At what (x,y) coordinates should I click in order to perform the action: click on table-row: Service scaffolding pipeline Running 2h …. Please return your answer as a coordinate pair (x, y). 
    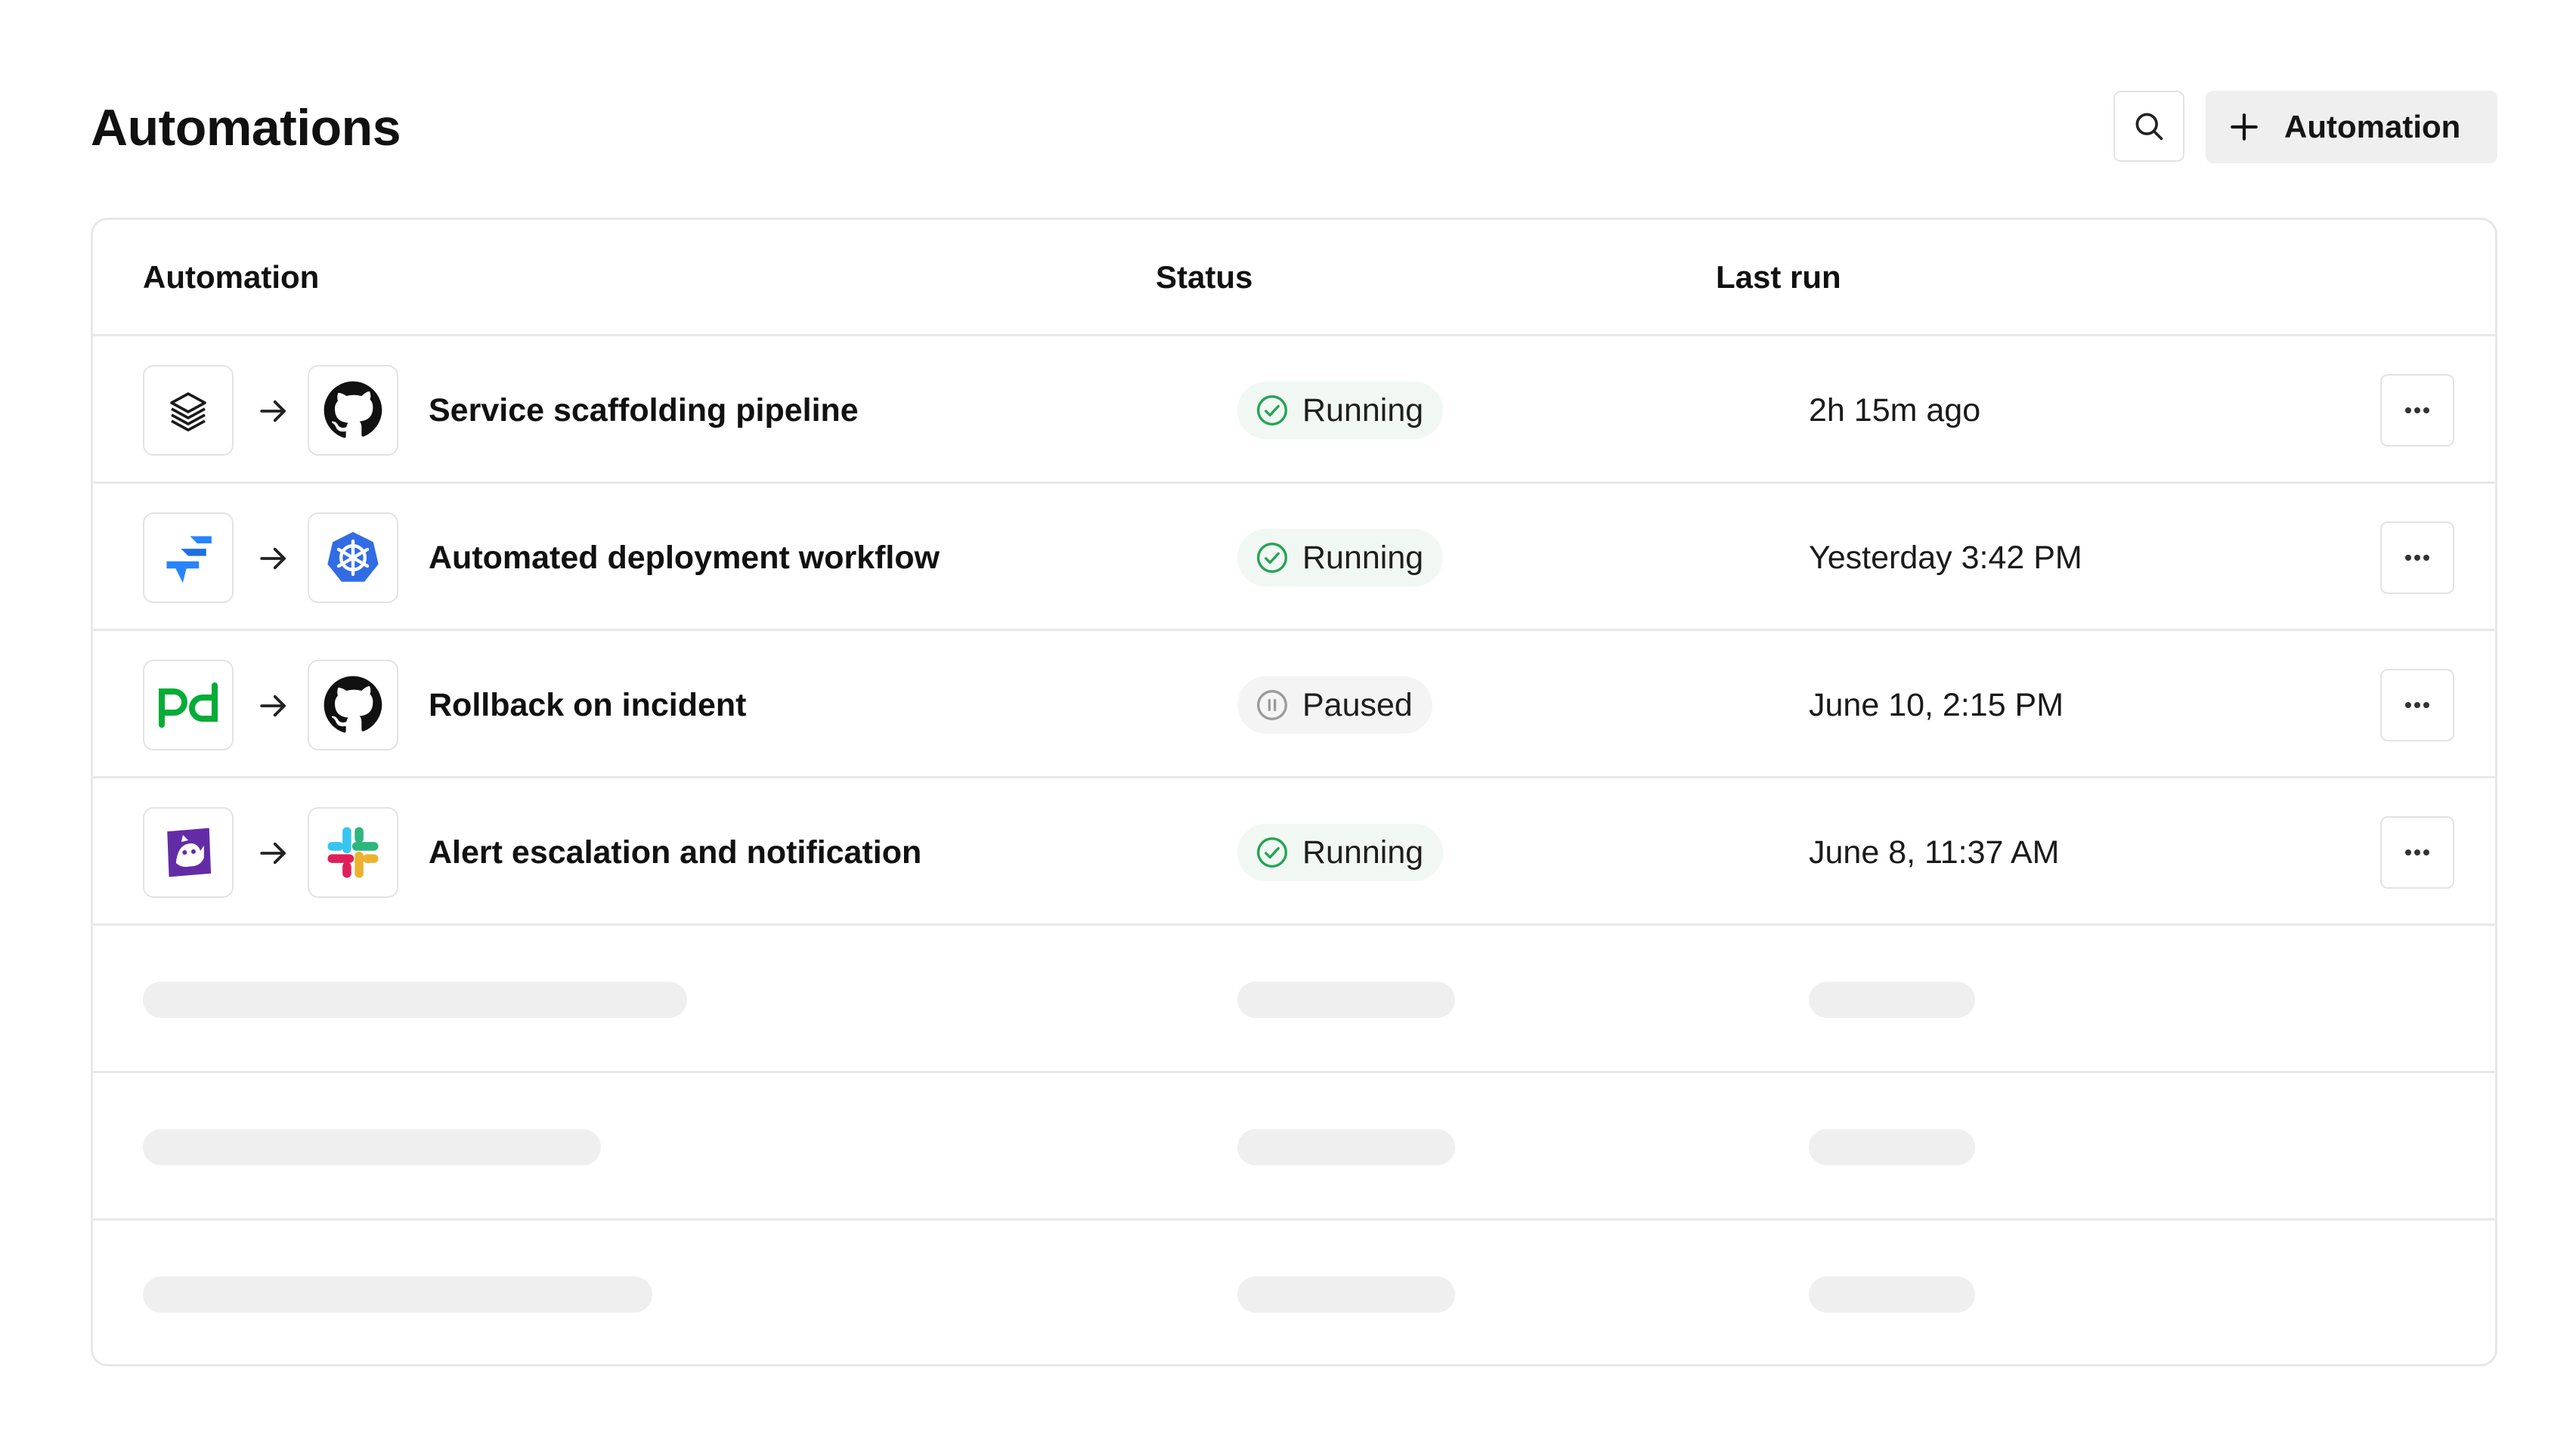
    Looking at the image, I should click on (1294, 410).